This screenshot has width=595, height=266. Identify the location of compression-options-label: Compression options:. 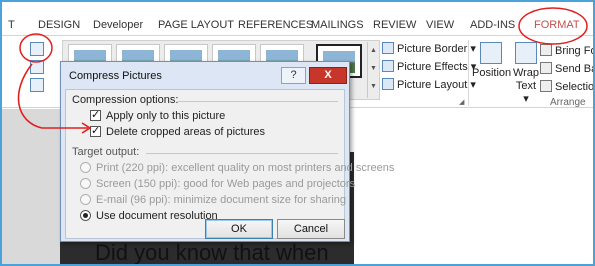
(125, 100).